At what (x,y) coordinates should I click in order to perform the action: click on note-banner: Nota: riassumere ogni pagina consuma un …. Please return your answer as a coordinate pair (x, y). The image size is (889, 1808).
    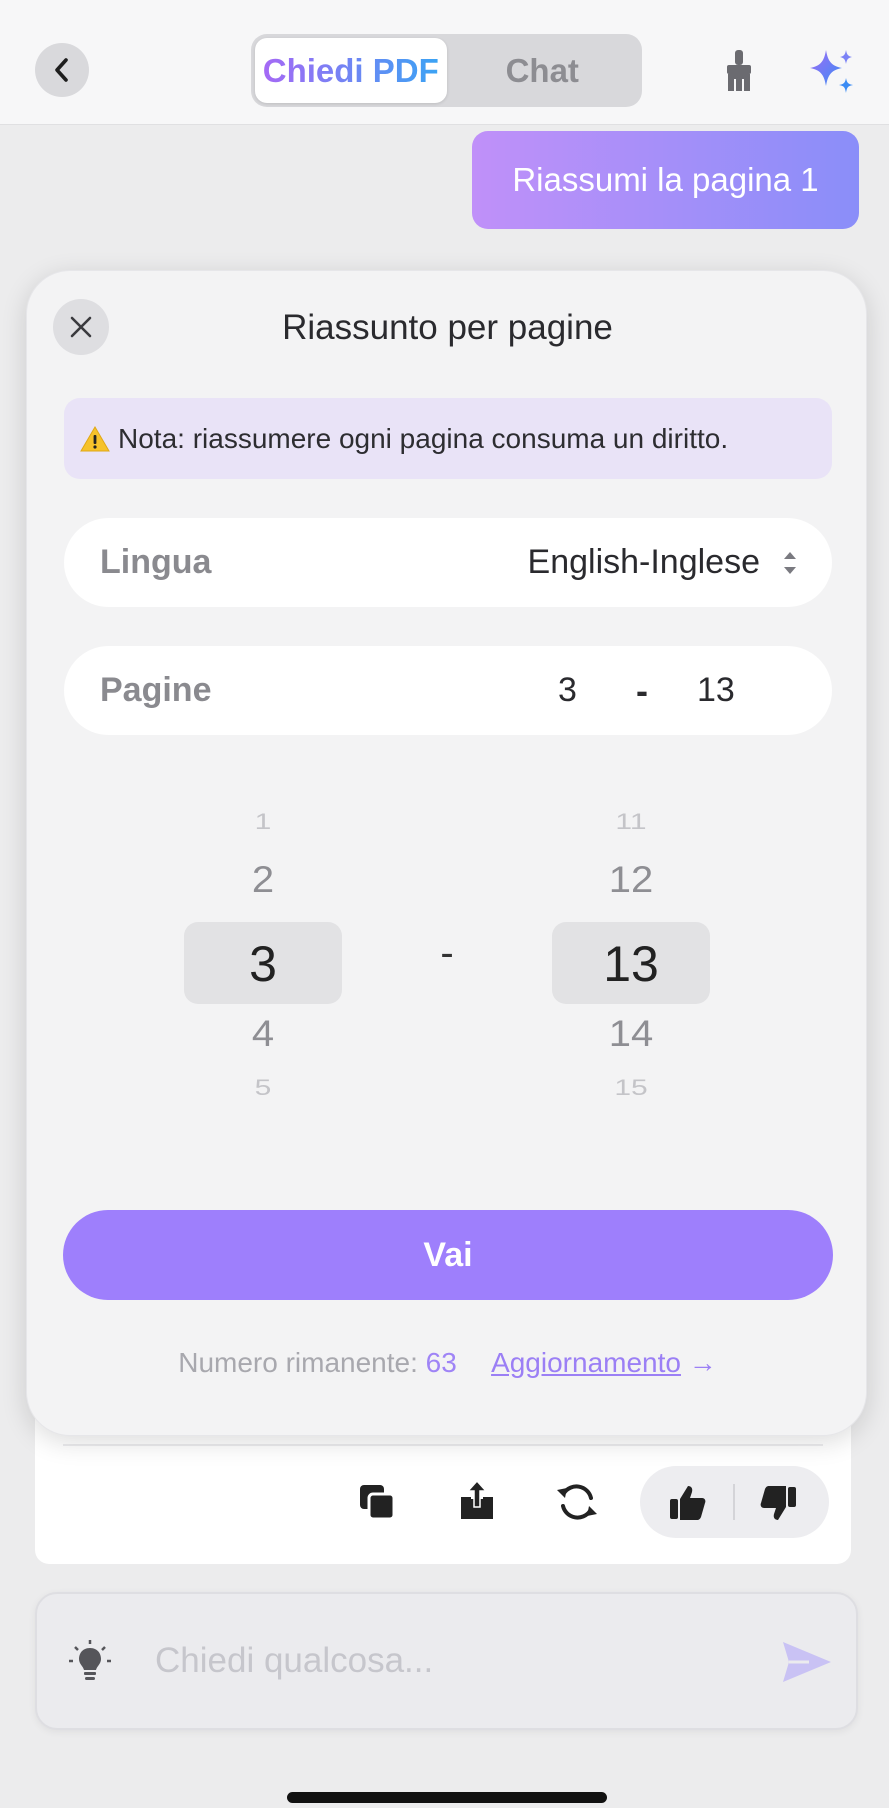
    Looking at the image, I should click on (448, 438).